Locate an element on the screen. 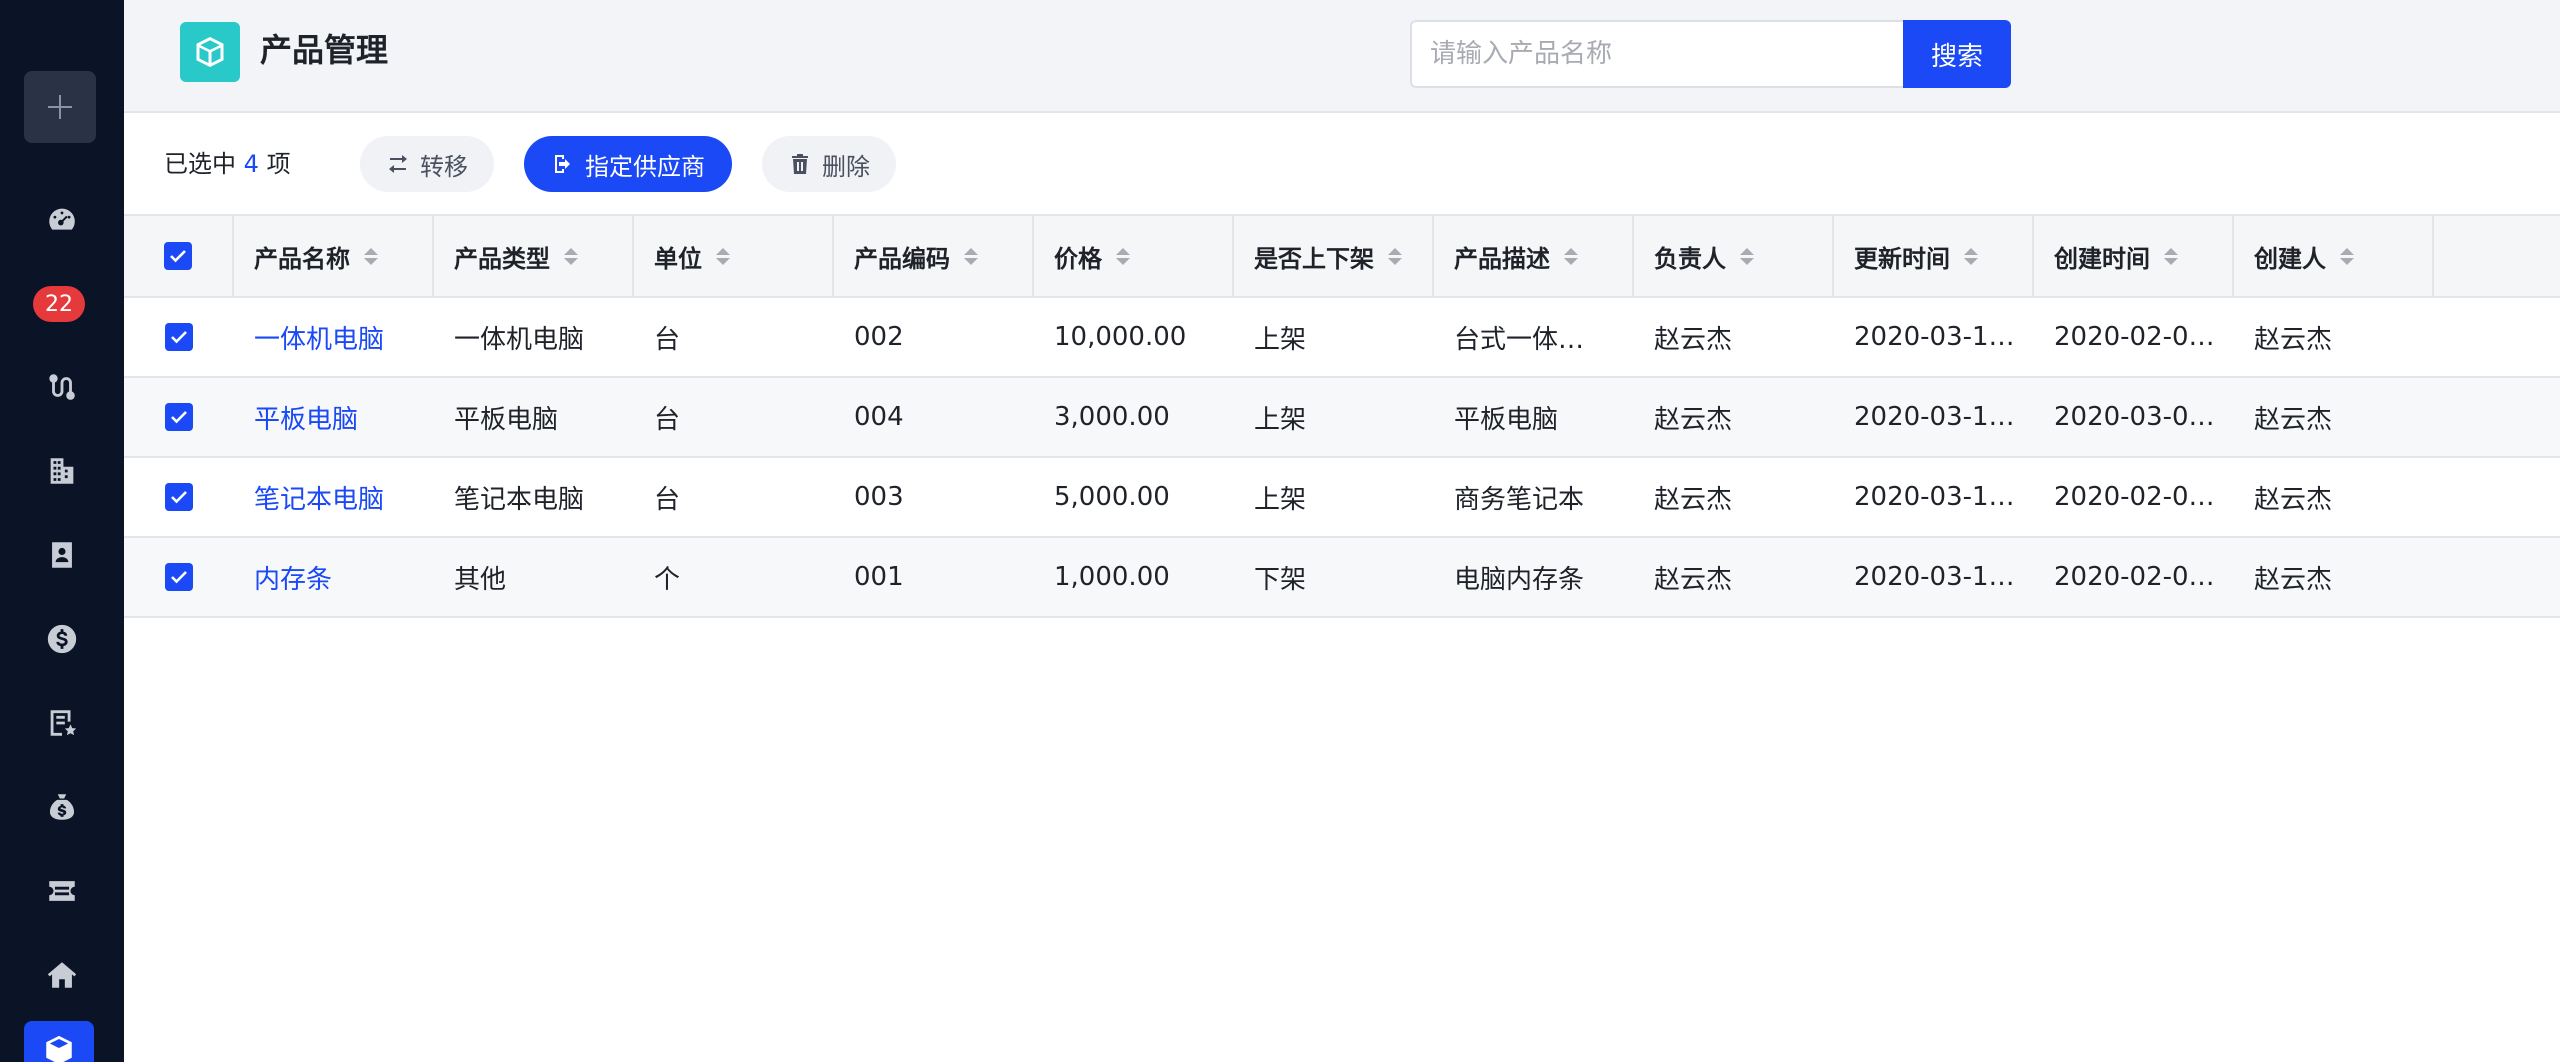 This screenshot has width=2560, height=1062. sidebar-item-workflow is located at coordinates (62, 387).